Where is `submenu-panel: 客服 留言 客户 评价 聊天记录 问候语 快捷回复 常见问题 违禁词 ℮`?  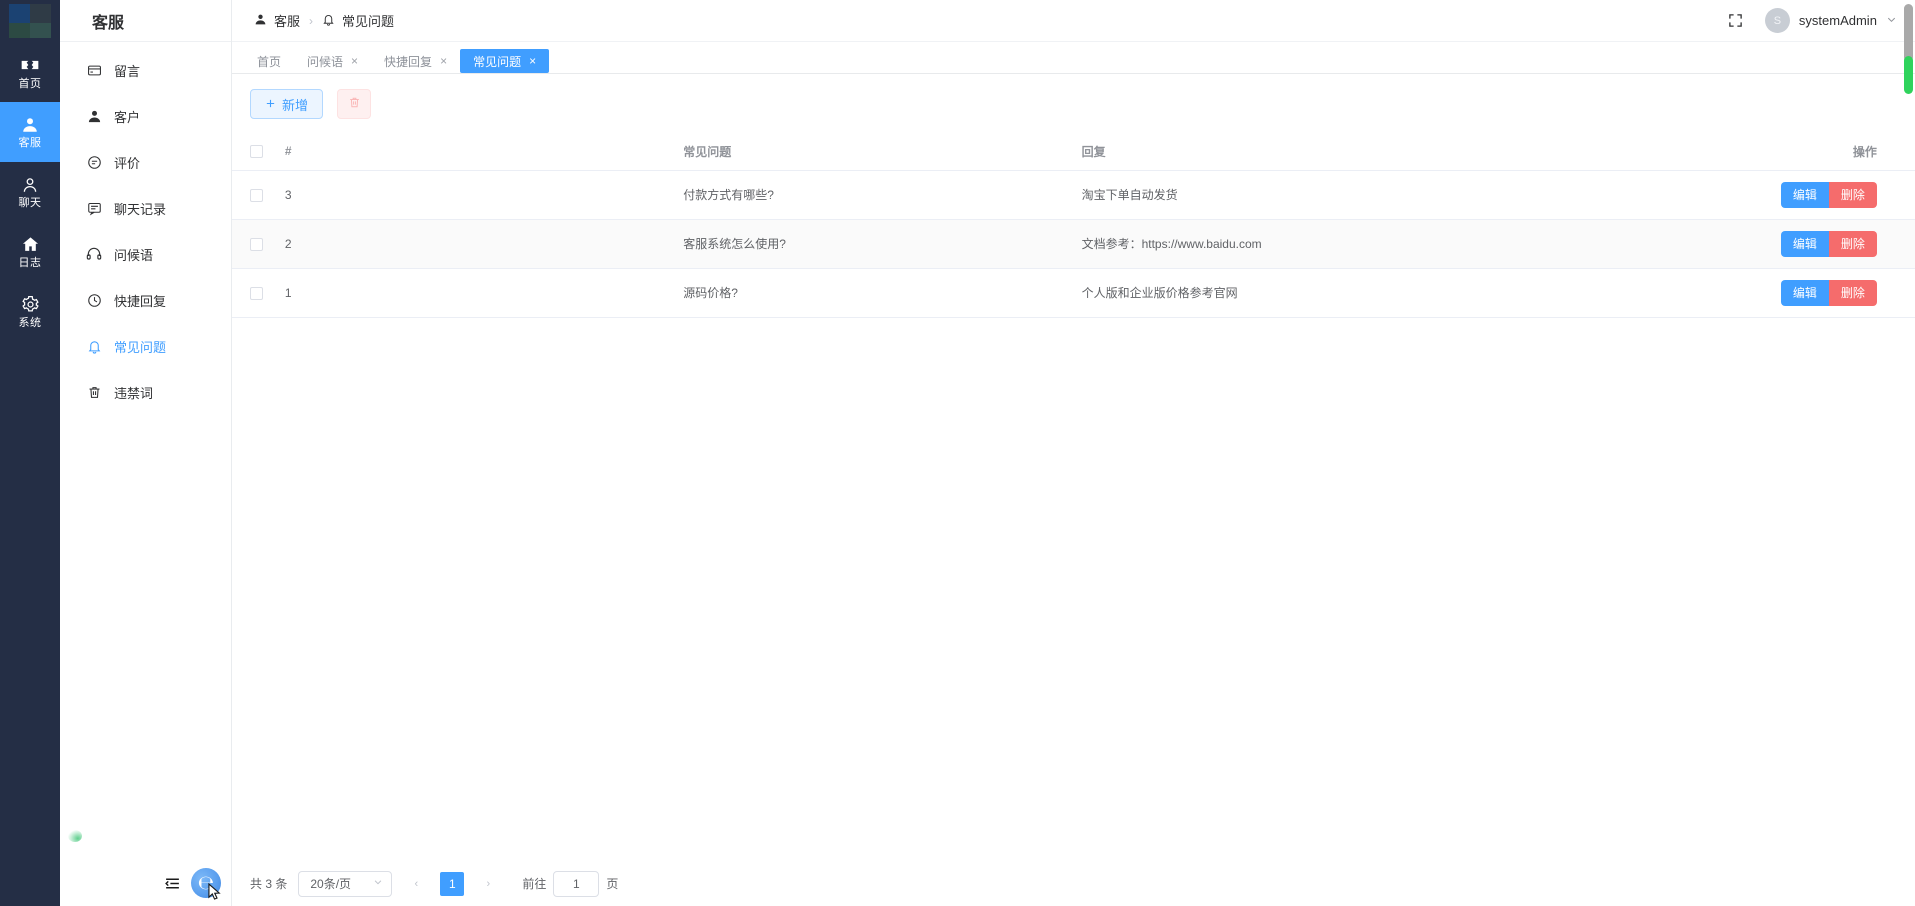
submenu-panel: 客服 留言 客户 评价 聊天记录 问候语 快捷回复 常见问题 违禁词 ℮ is located at coordinates (146, 453).